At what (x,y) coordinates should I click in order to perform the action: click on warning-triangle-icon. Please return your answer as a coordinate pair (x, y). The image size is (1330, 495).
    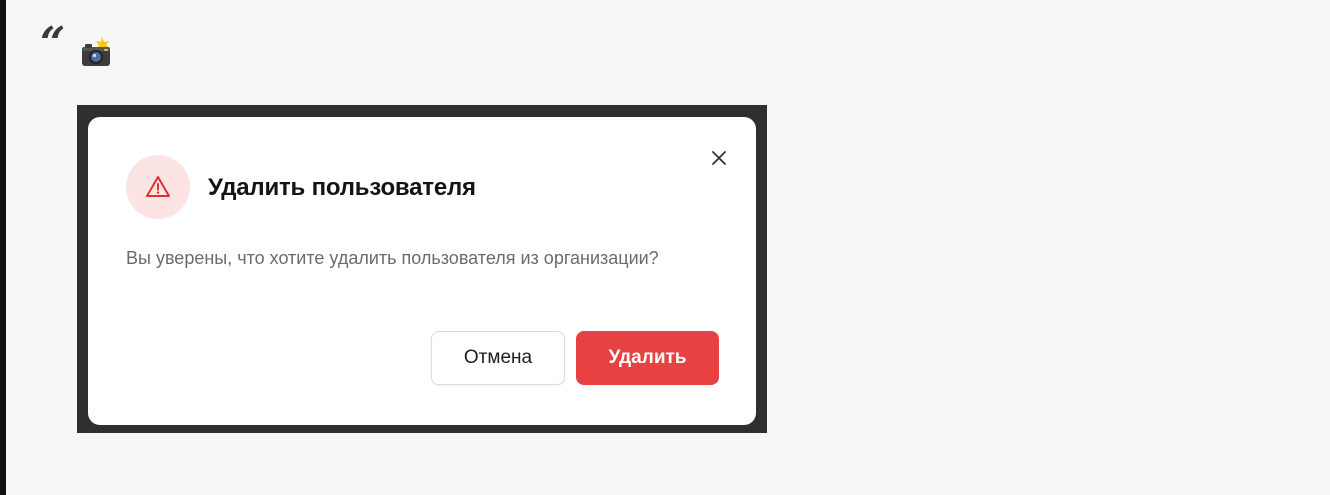
    Looking at the image, I should click on (158, 186).